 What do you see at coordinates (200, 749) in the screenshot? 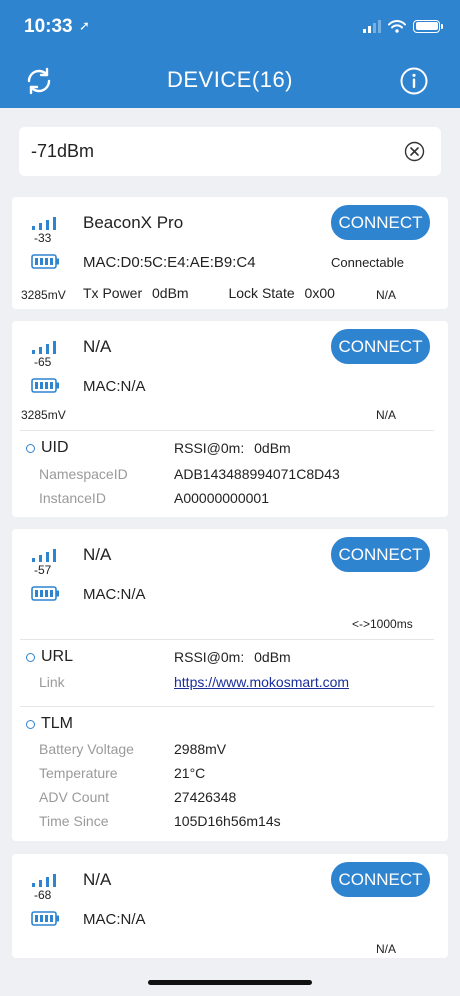
I see `battery-voltage-value: 2988mV` at bounding box center [200, 749].